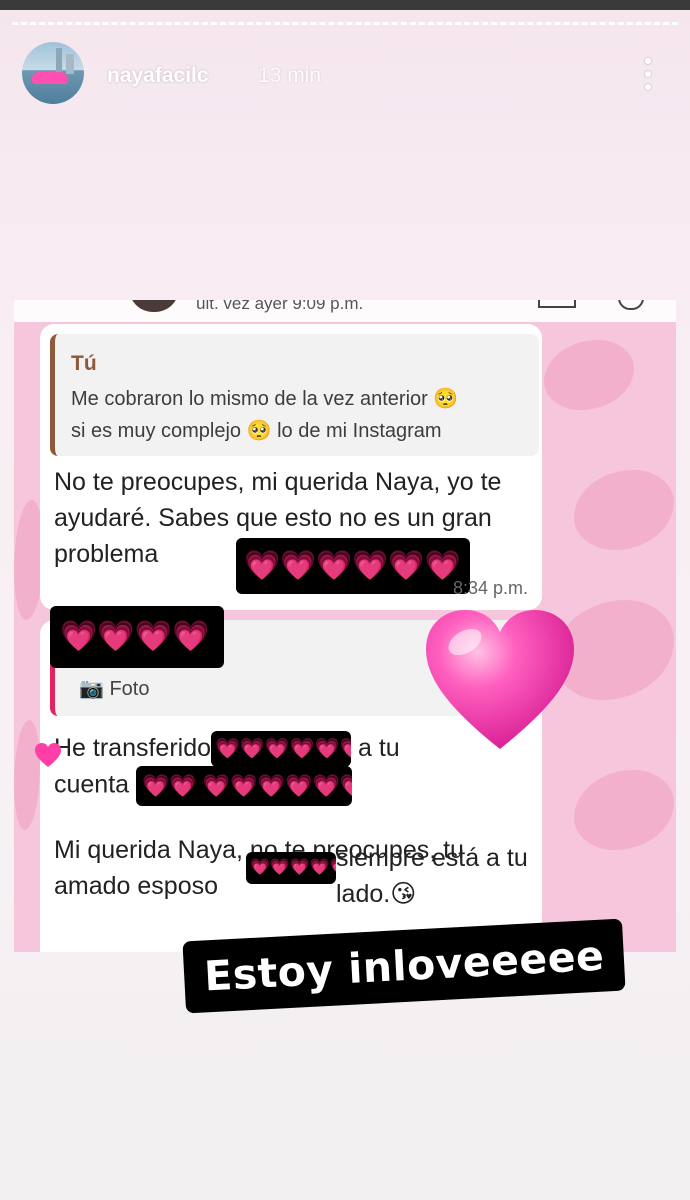 The height and width of the screenshot is (1200, 690). I want to click on more-options-icon, so click(648, 75).